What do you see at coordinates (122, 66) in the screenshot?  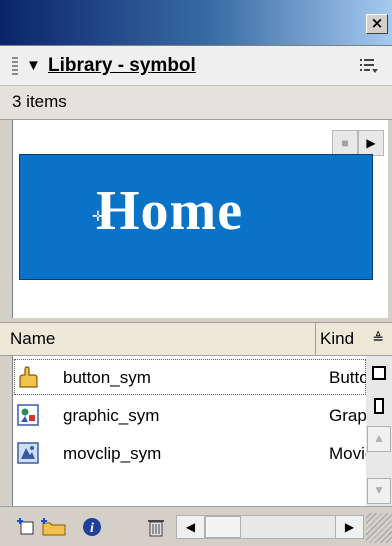 I see `panel-title: Library - symbol` at bounding box center [122, 66].